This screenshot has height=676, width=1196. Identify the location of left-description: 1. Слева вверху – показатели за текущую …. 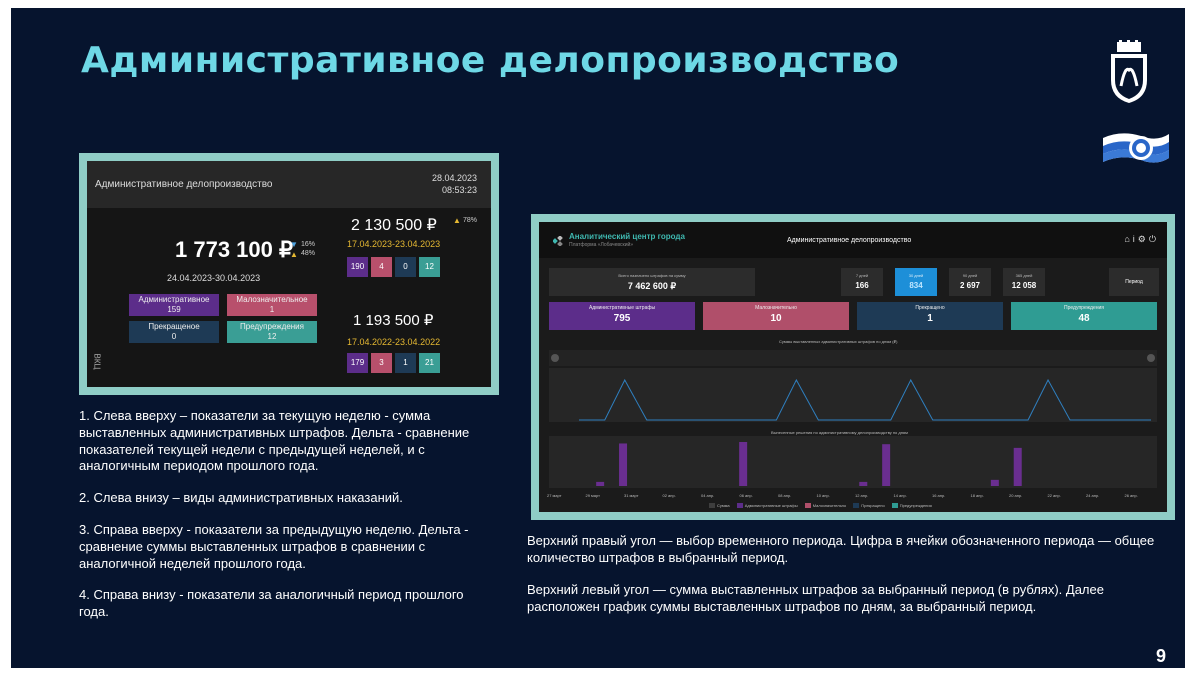
(279, 522).